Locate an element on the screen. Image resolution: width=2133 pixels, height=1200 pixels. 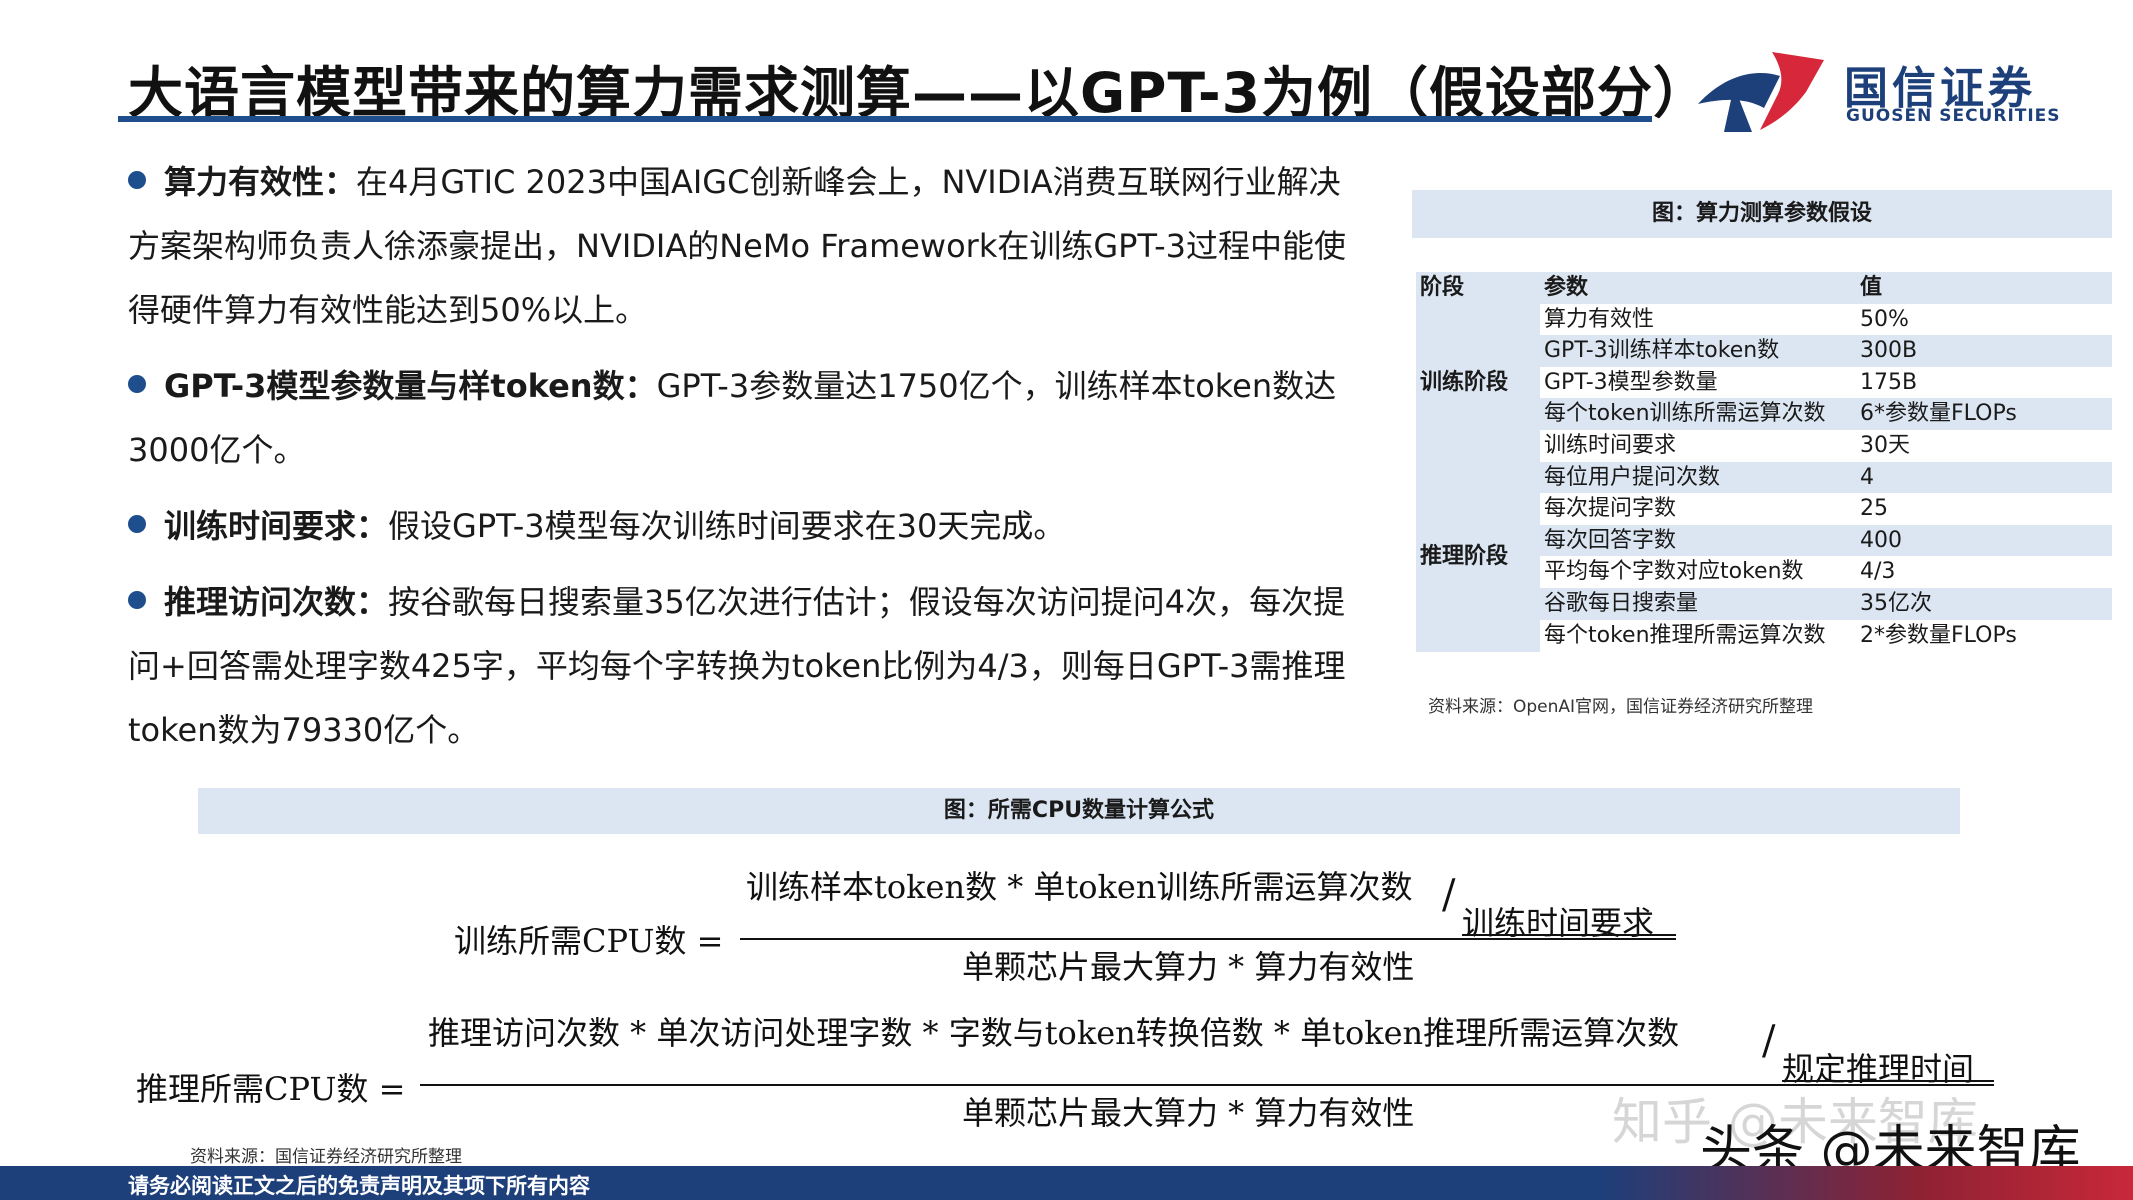
train-fraction-bar is located at coordinates (1208, 939).